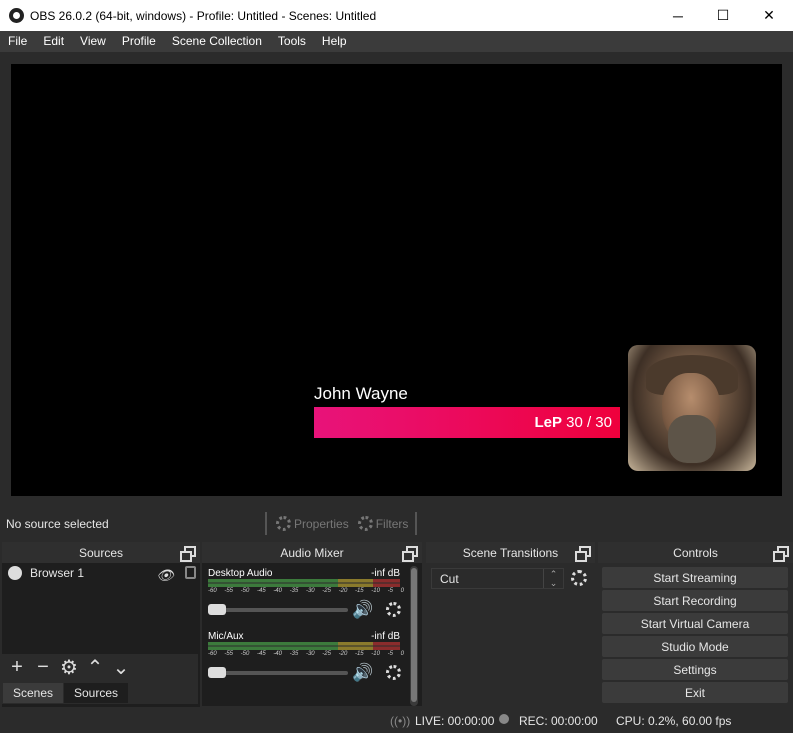 The width and height of the screenshot is (793, 733). What do you see at coordinates (695, 669) in the screenshot?
I see `settings-button: Settings` at bounding box center [695, 669].